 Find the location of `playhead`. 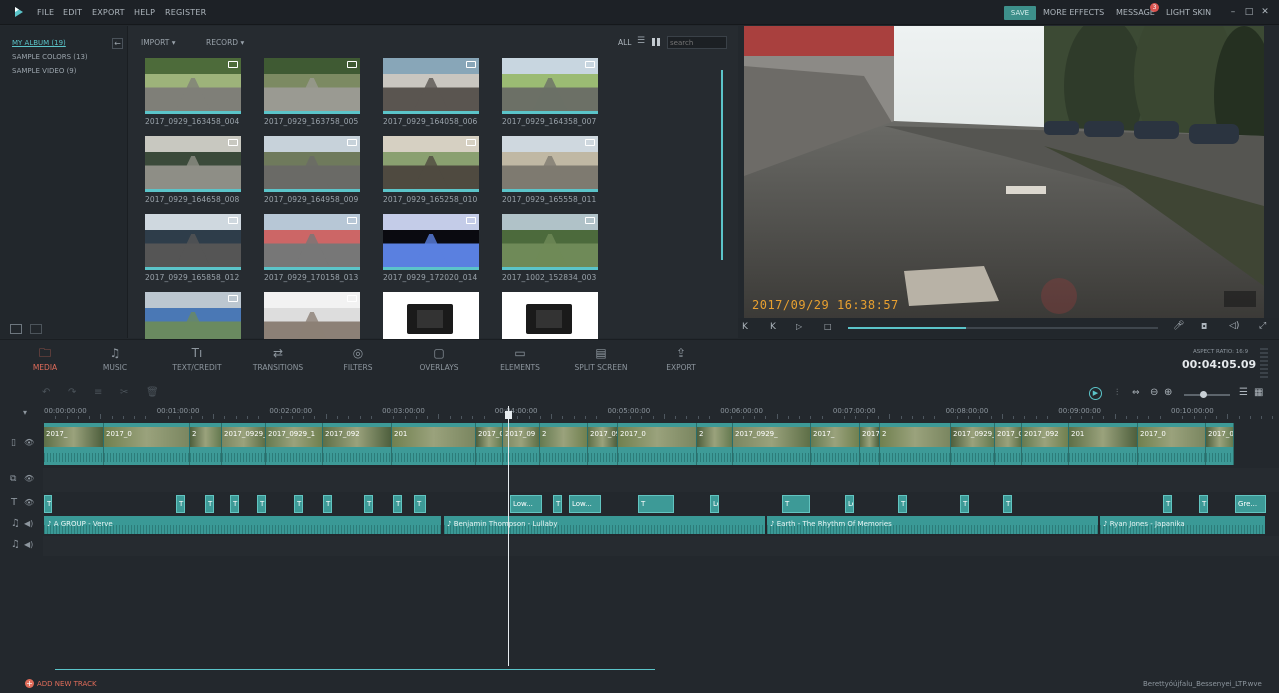

playhead is located at coordinates (508, 536).